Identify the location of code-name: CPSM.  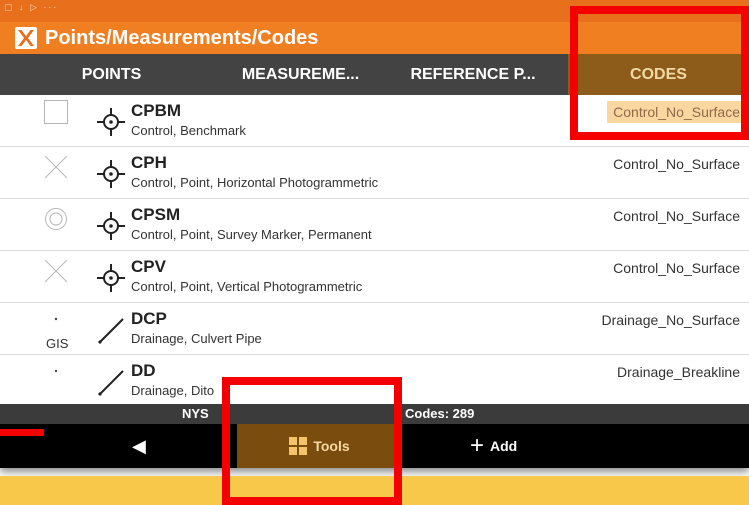
(156, 214).